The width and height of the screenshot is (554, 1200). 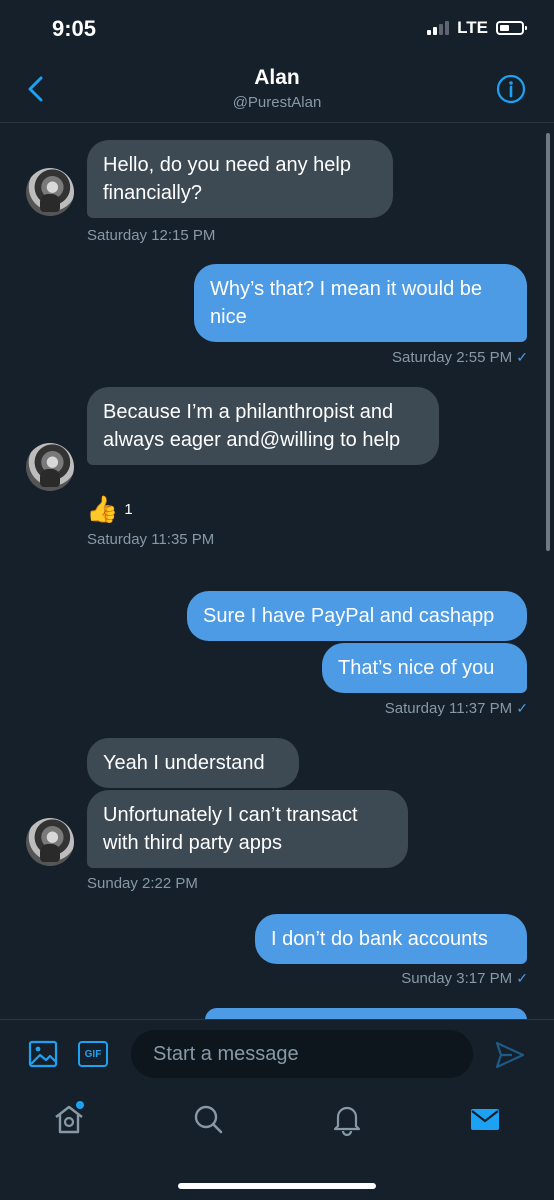 What do you see at coordinates (102, 509) in the screenshot?
I see `thumbs-up-icon: 👍` at bounding box center [102, 509].